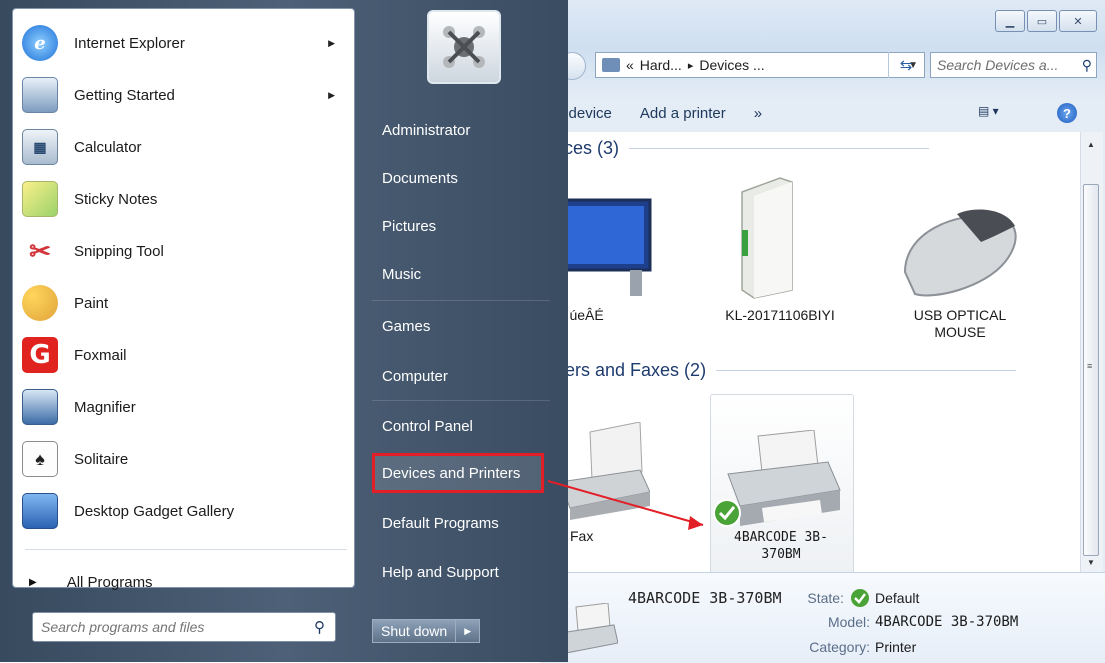 The height and width of the screenshot is (663, 1105). Describe the element at coordinates (40, 199) in the screenshot. I see `sticky-notes-icon` at that location.